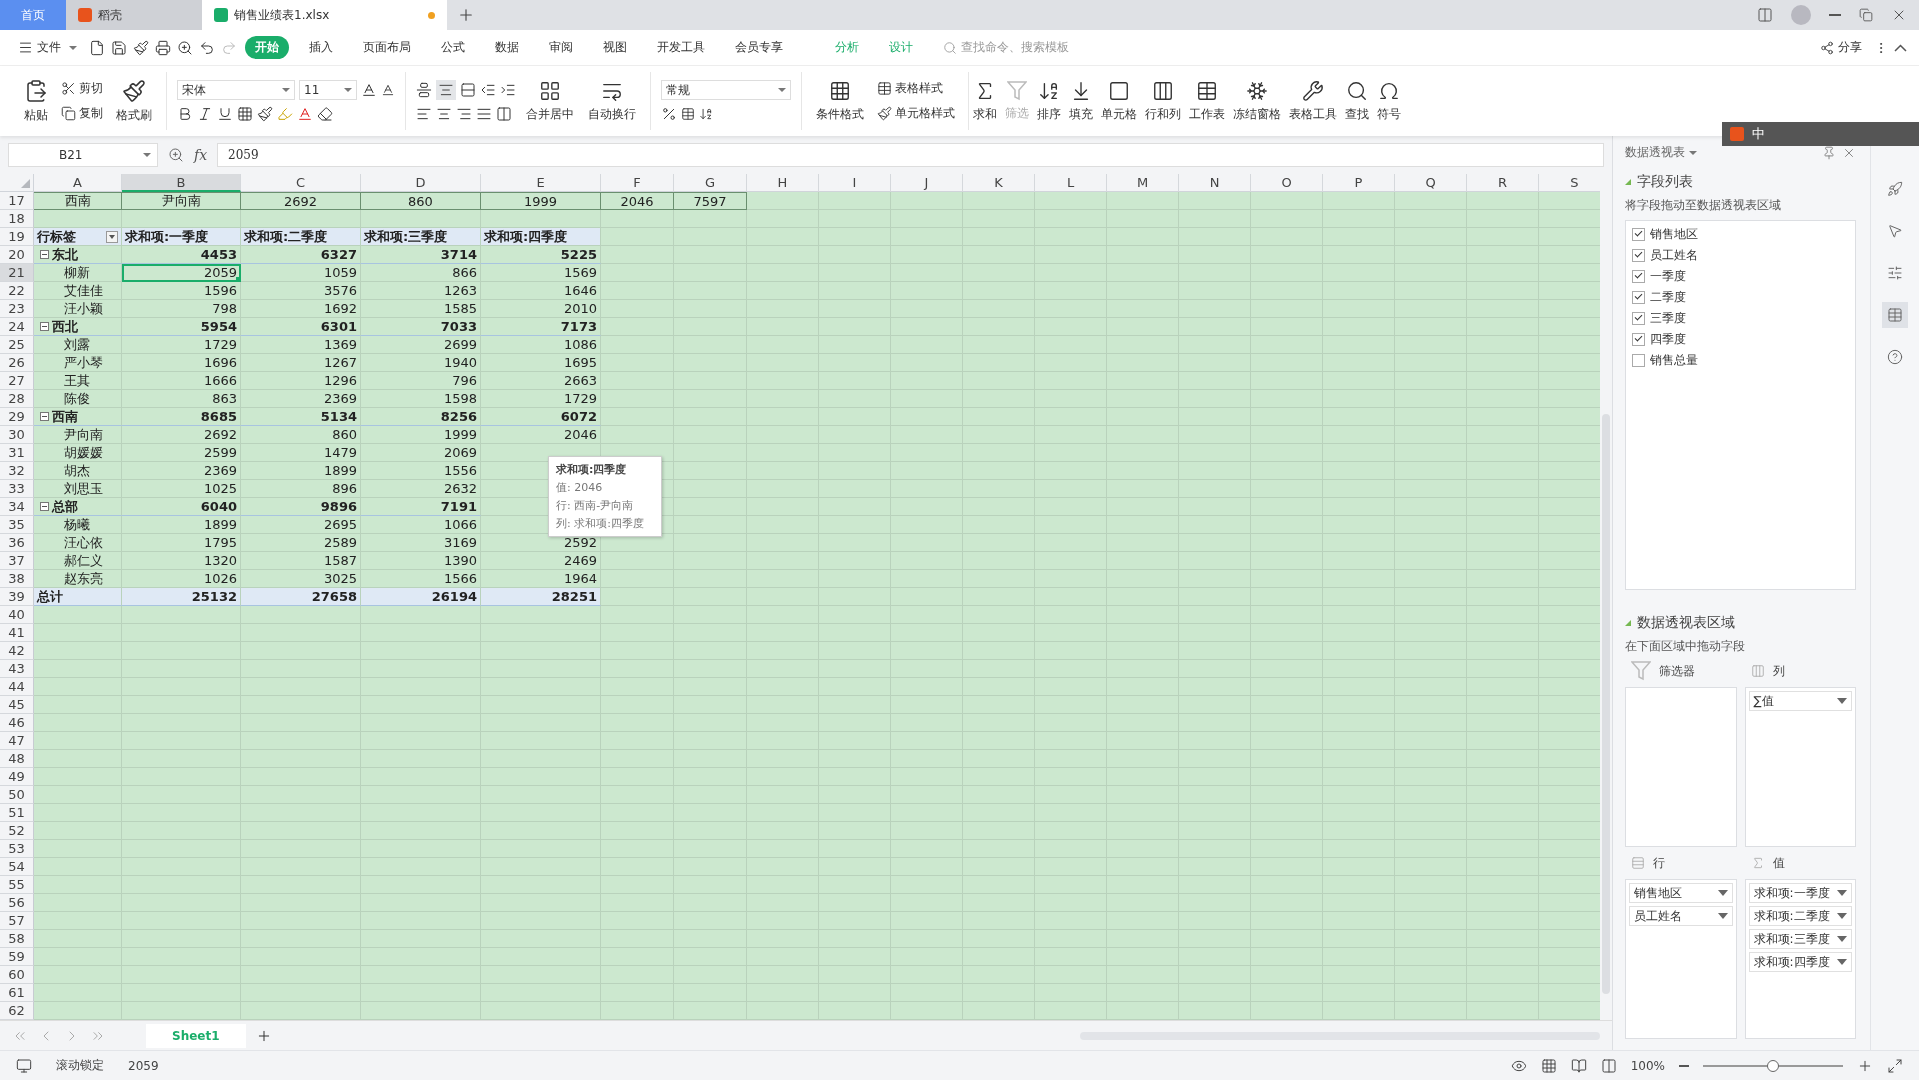  Describe the element at coordinates (615, 47) in the screenshot. I see `ribbon-tab: 视图` at that location.